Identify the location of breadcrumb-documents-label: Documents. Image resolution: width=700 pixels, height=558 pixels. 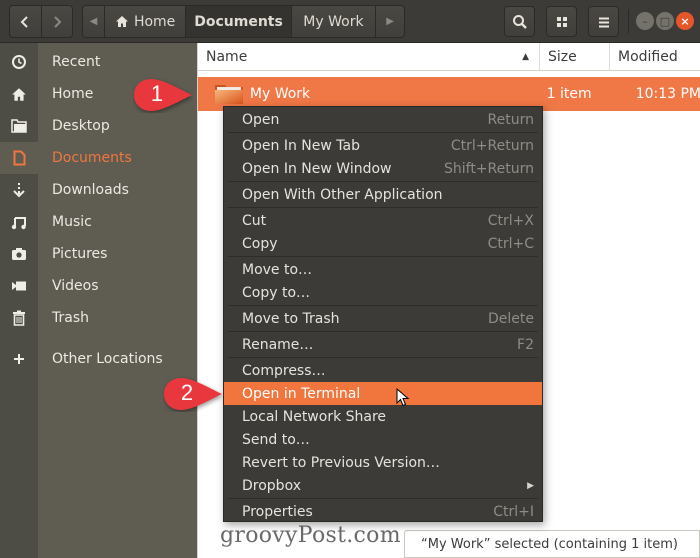
(238, 21).